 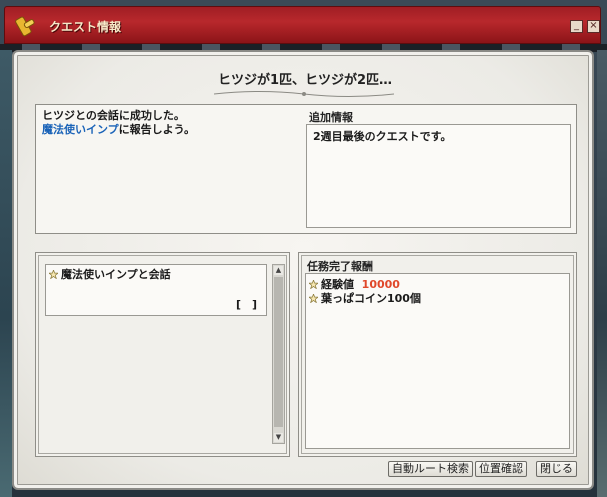 I want to click on location-button: 位置確認, so click(x=501, y=469).